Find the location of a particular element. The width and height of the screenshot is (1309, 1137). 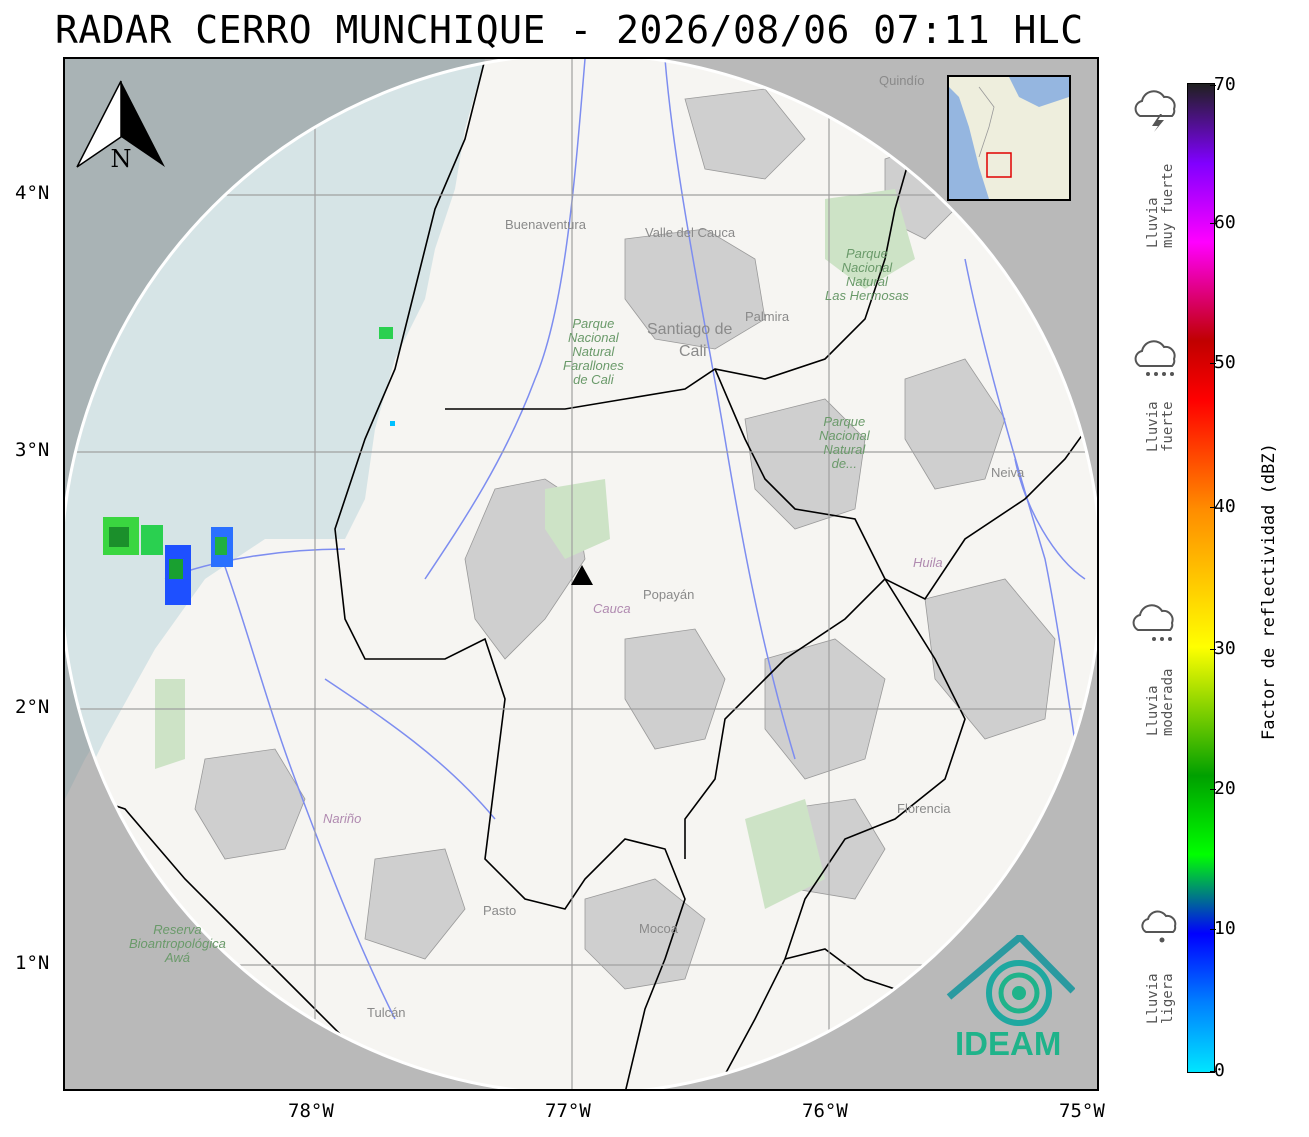

lat-label-4n: 4°N is located at coordinates (32, 193).